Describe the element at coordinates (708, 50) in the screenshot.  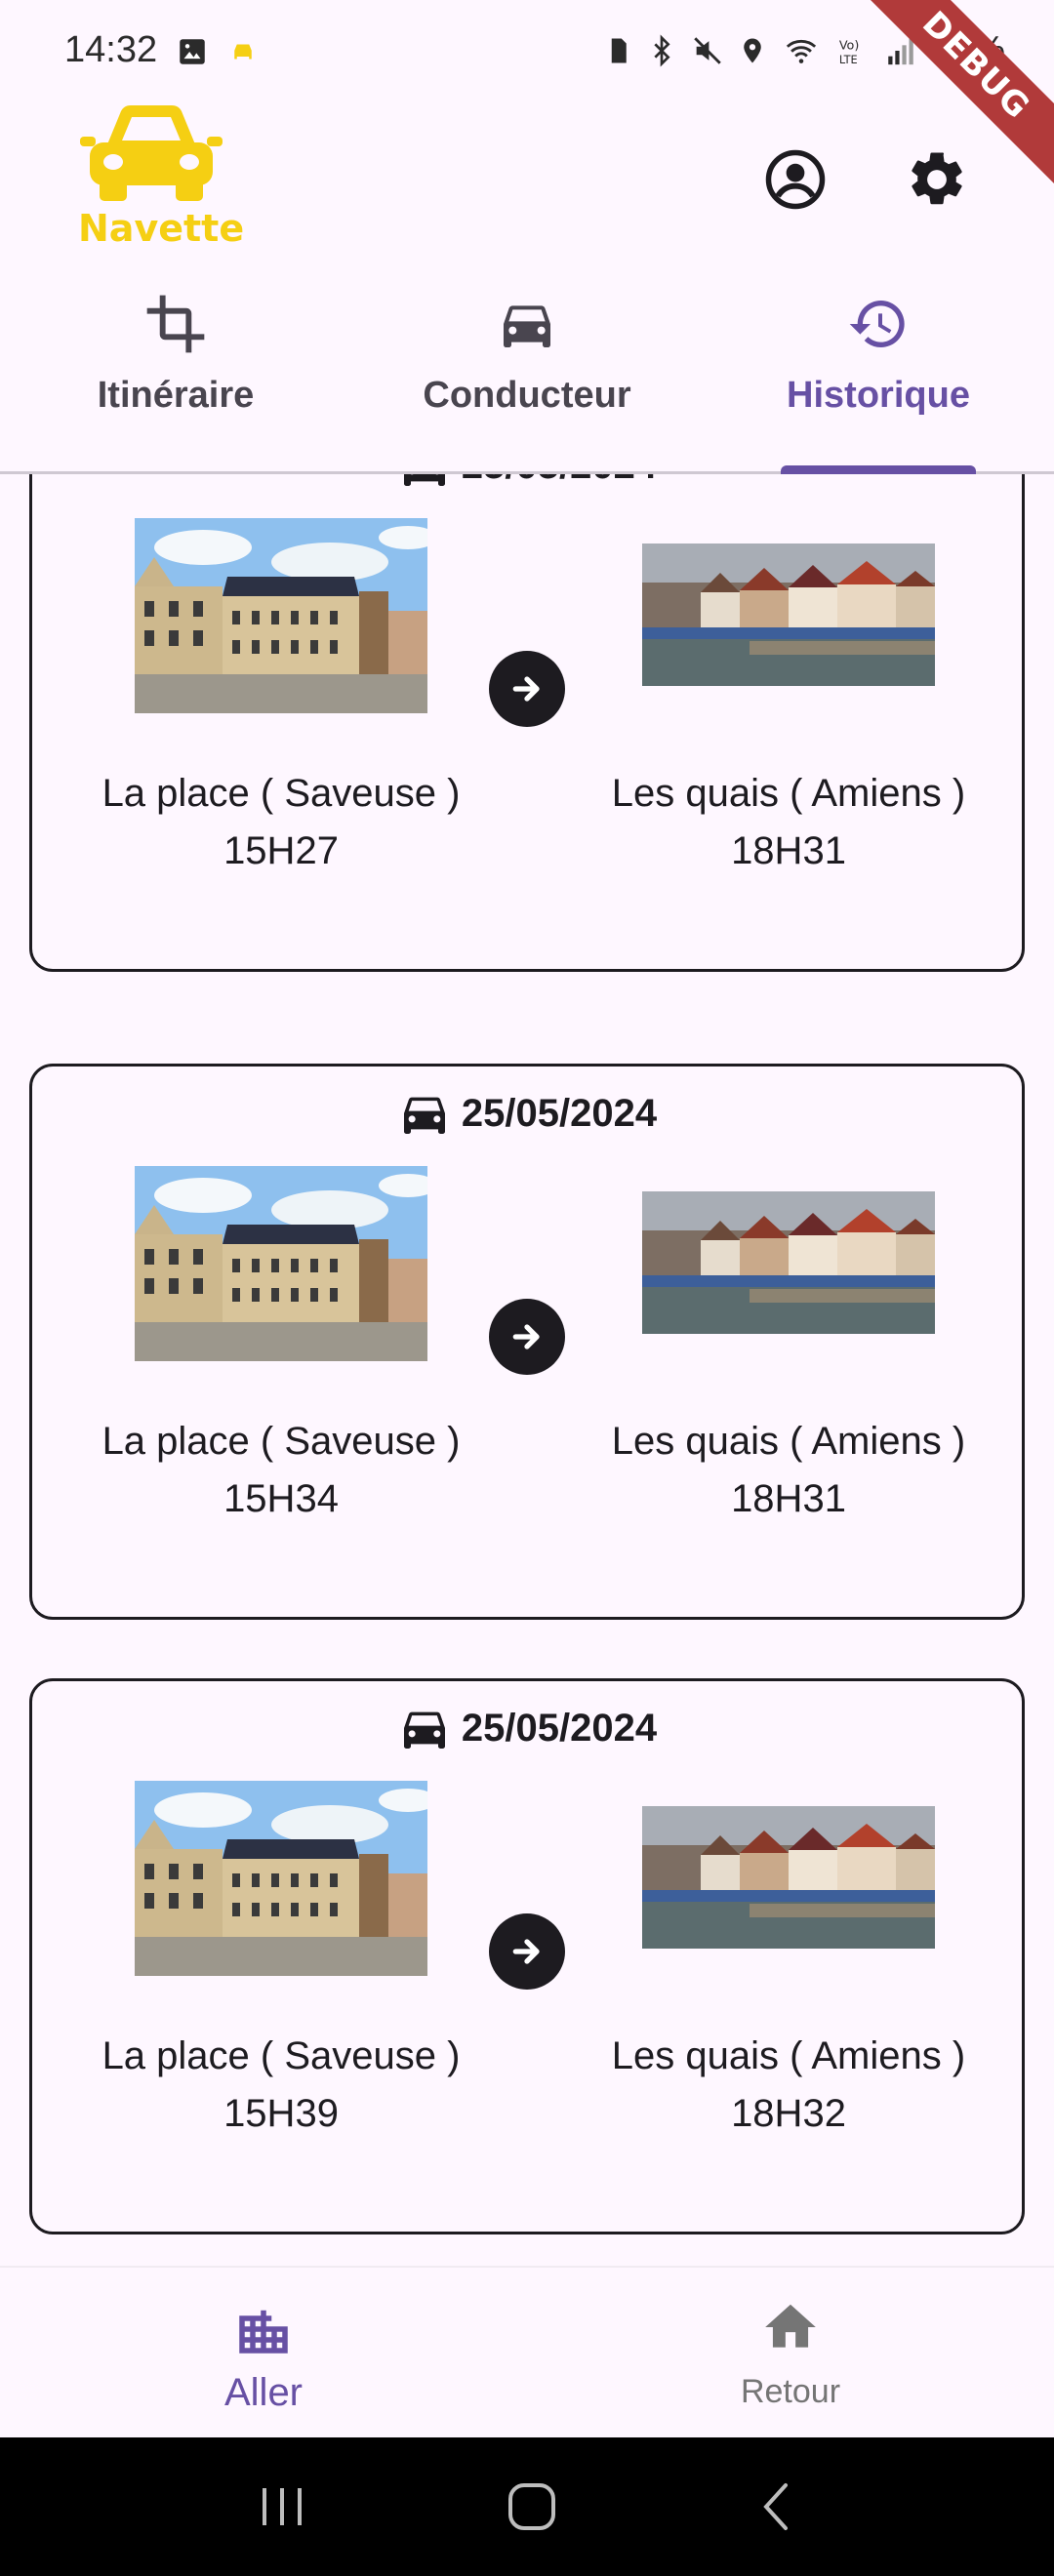
I see `mute-icon` at that location.